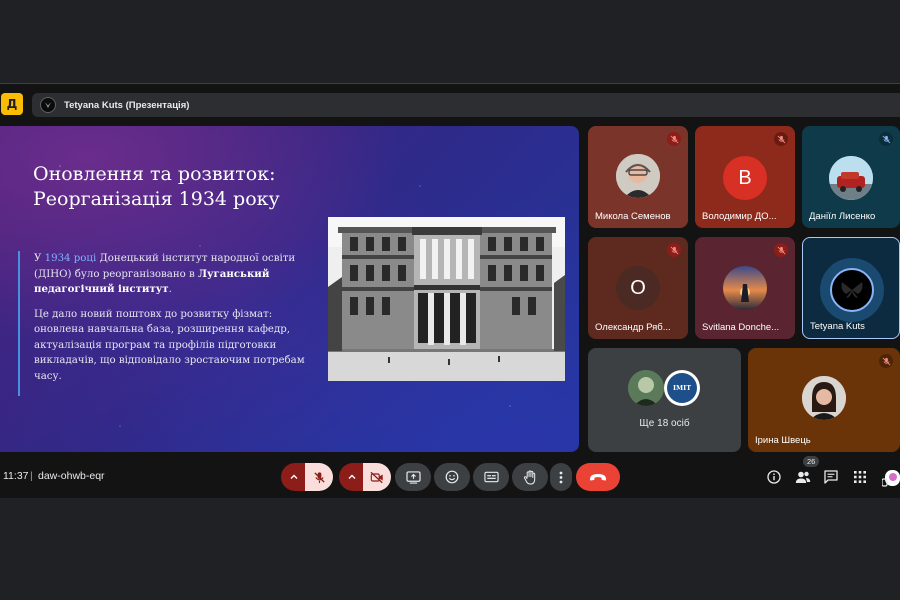 The height and width of the screenshot is (600, 900). Describe the element at coordinates (127, 105) in the screenshot. I see `presenter-label: Tetyana Kuts (Презентація)` at that location.